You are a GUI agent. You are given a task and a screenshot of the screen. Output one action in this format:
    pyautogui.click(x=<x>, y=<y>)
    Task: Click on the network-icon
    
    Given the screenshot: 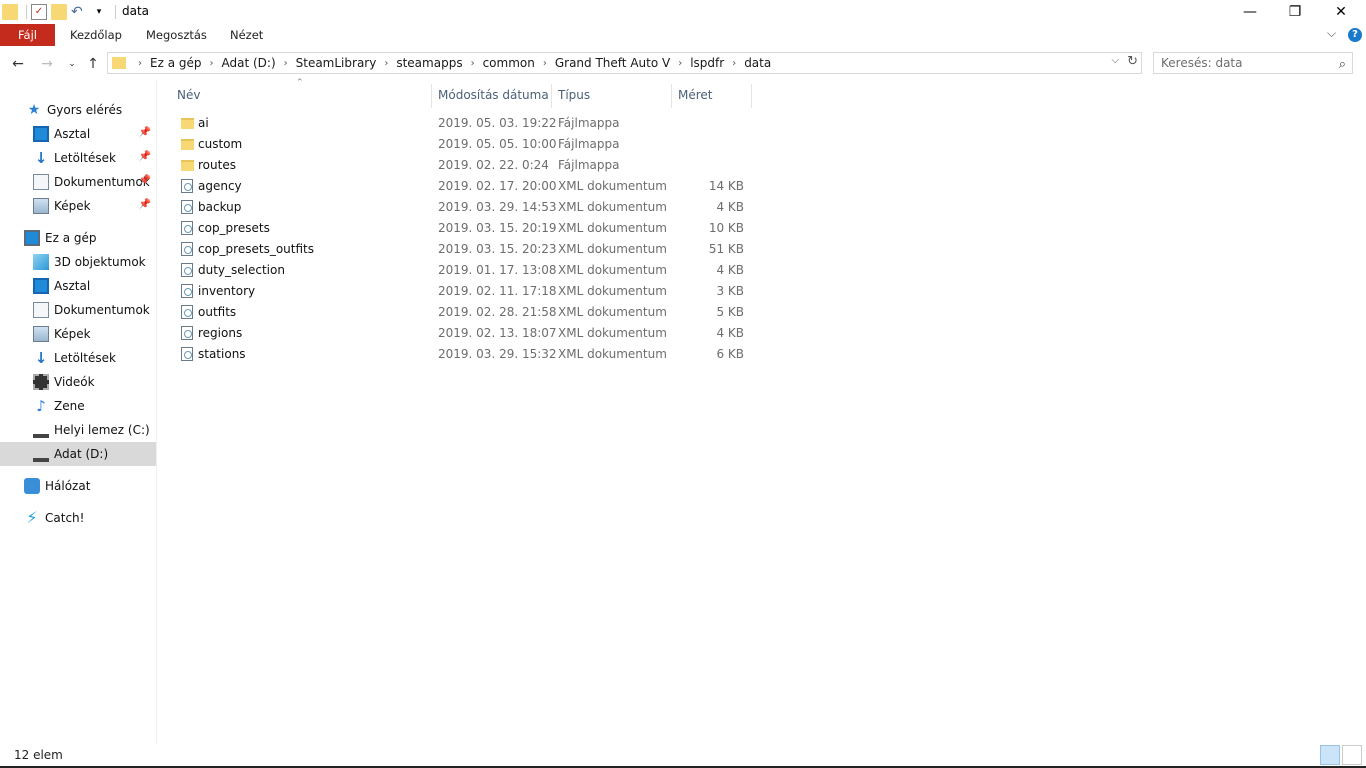 What is the action you would take?
    pyautogui.click(x=32, y=486)
    